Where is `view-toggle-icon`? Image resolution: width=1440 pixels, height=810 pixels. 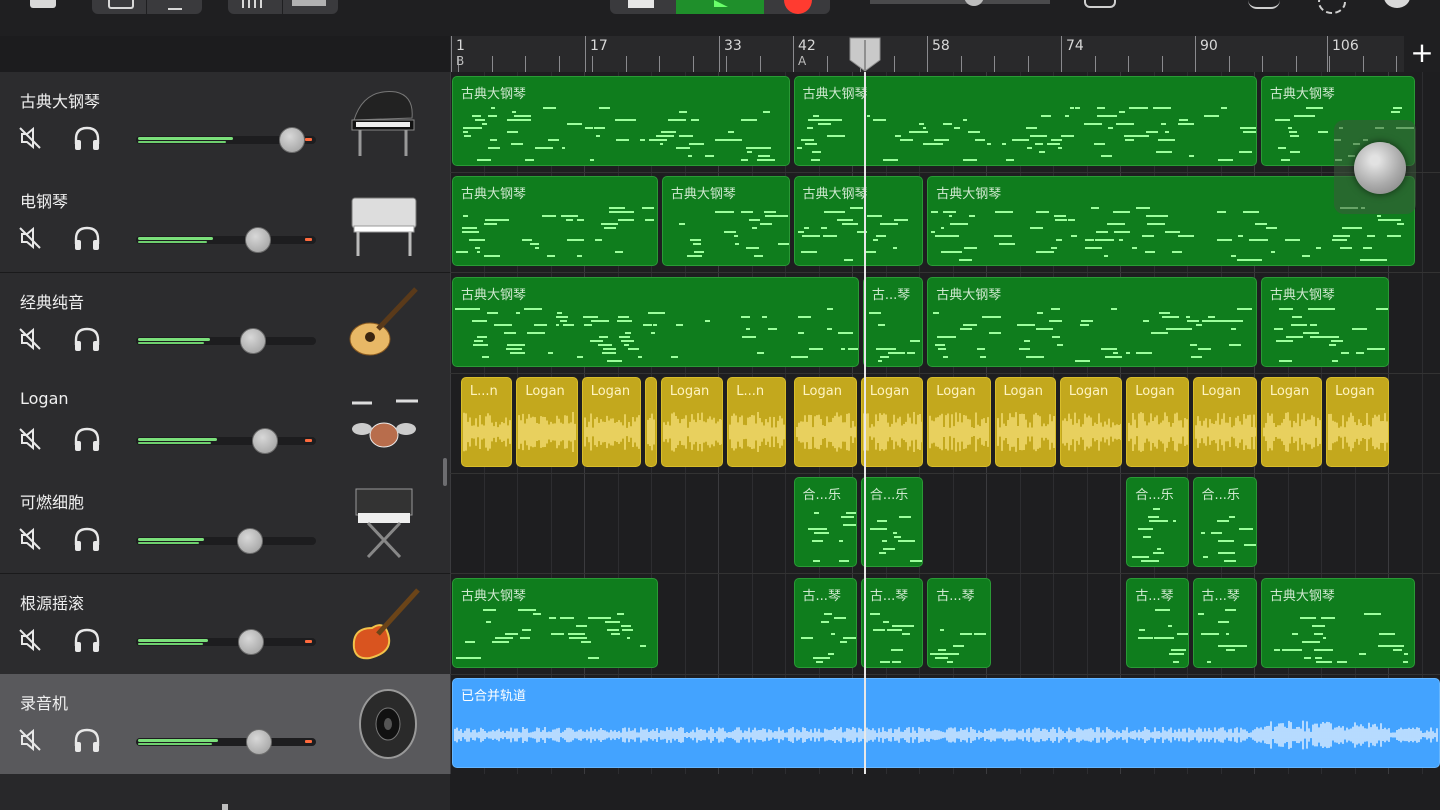 view-toggle-icon is located at coordinates (121, 4).